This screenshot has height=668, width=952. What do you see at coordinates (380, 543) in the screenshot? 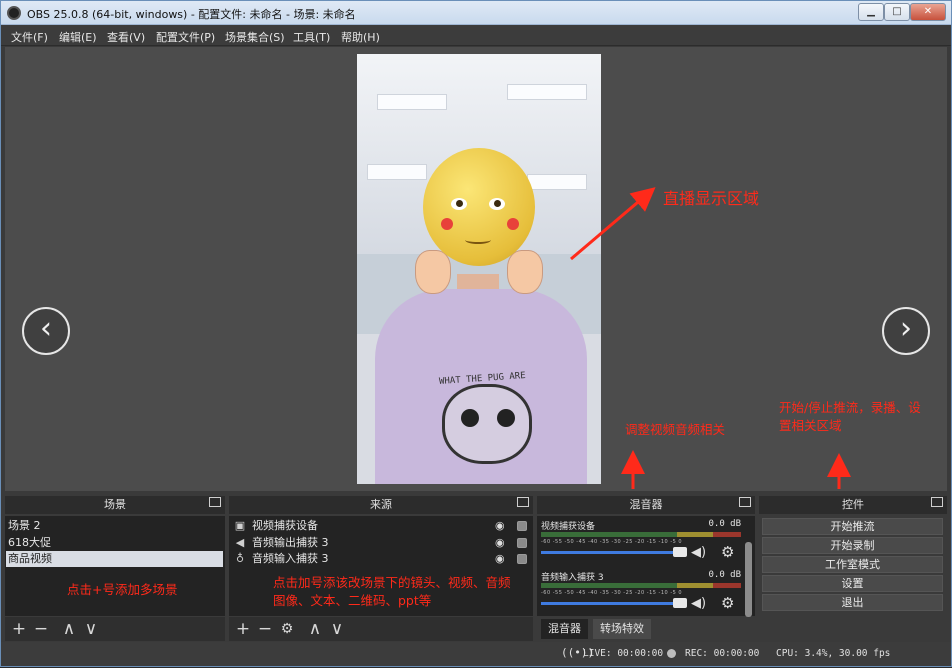
I see `source-item: 音频输出捕获 3` at bounding box center [380, 543].